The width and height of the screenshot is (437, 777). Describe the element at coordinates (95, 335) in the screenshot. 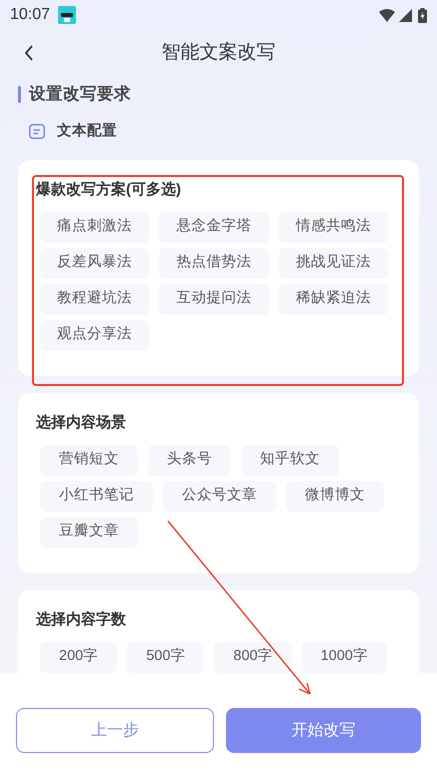

I see `option-chip: 观点分享法` at that location.